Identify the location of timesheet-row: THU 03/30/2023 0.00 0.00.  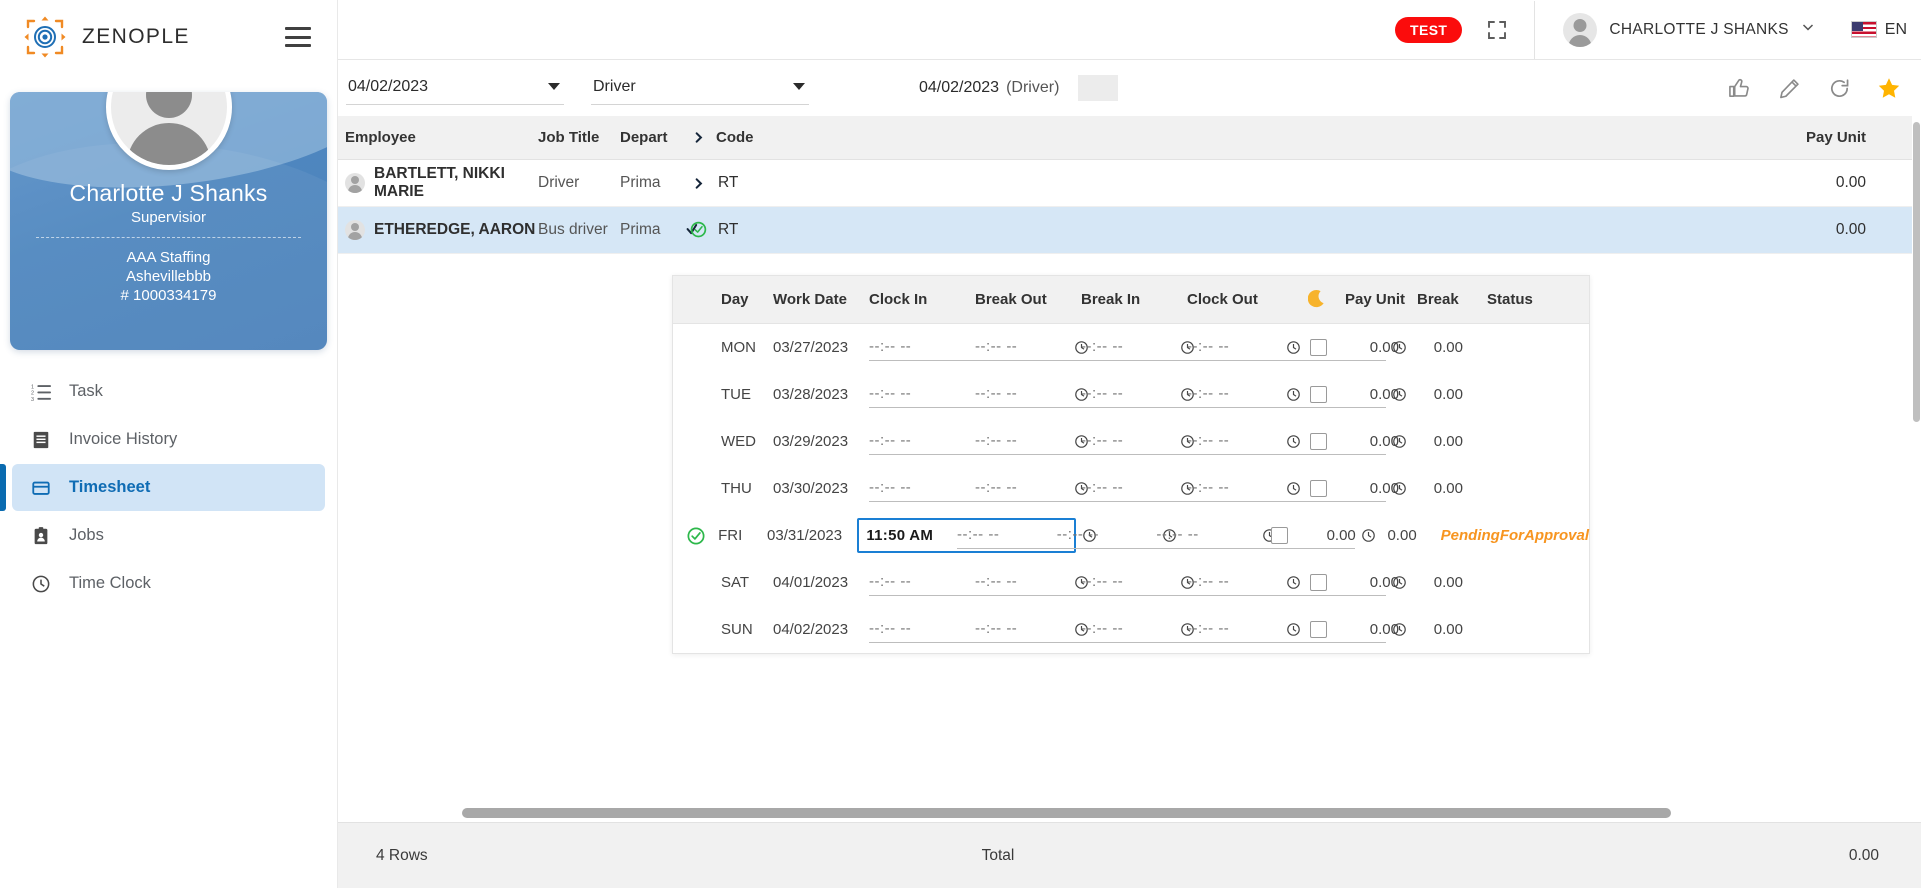
(1131, 488).